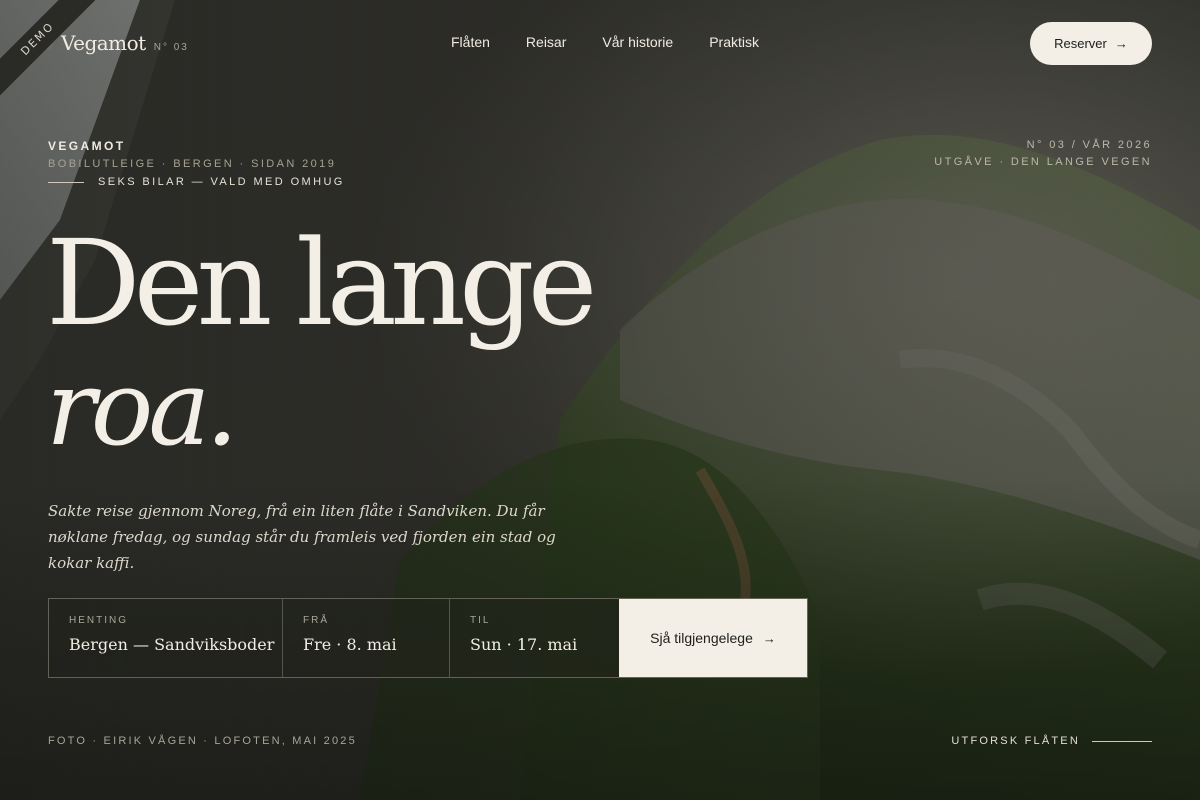 The height and width of the screenshot is (800, 1200). Describe the element at coordinates (87, 146) in the screenshot. I see `meta-brand: VEGAMOT` at that location.